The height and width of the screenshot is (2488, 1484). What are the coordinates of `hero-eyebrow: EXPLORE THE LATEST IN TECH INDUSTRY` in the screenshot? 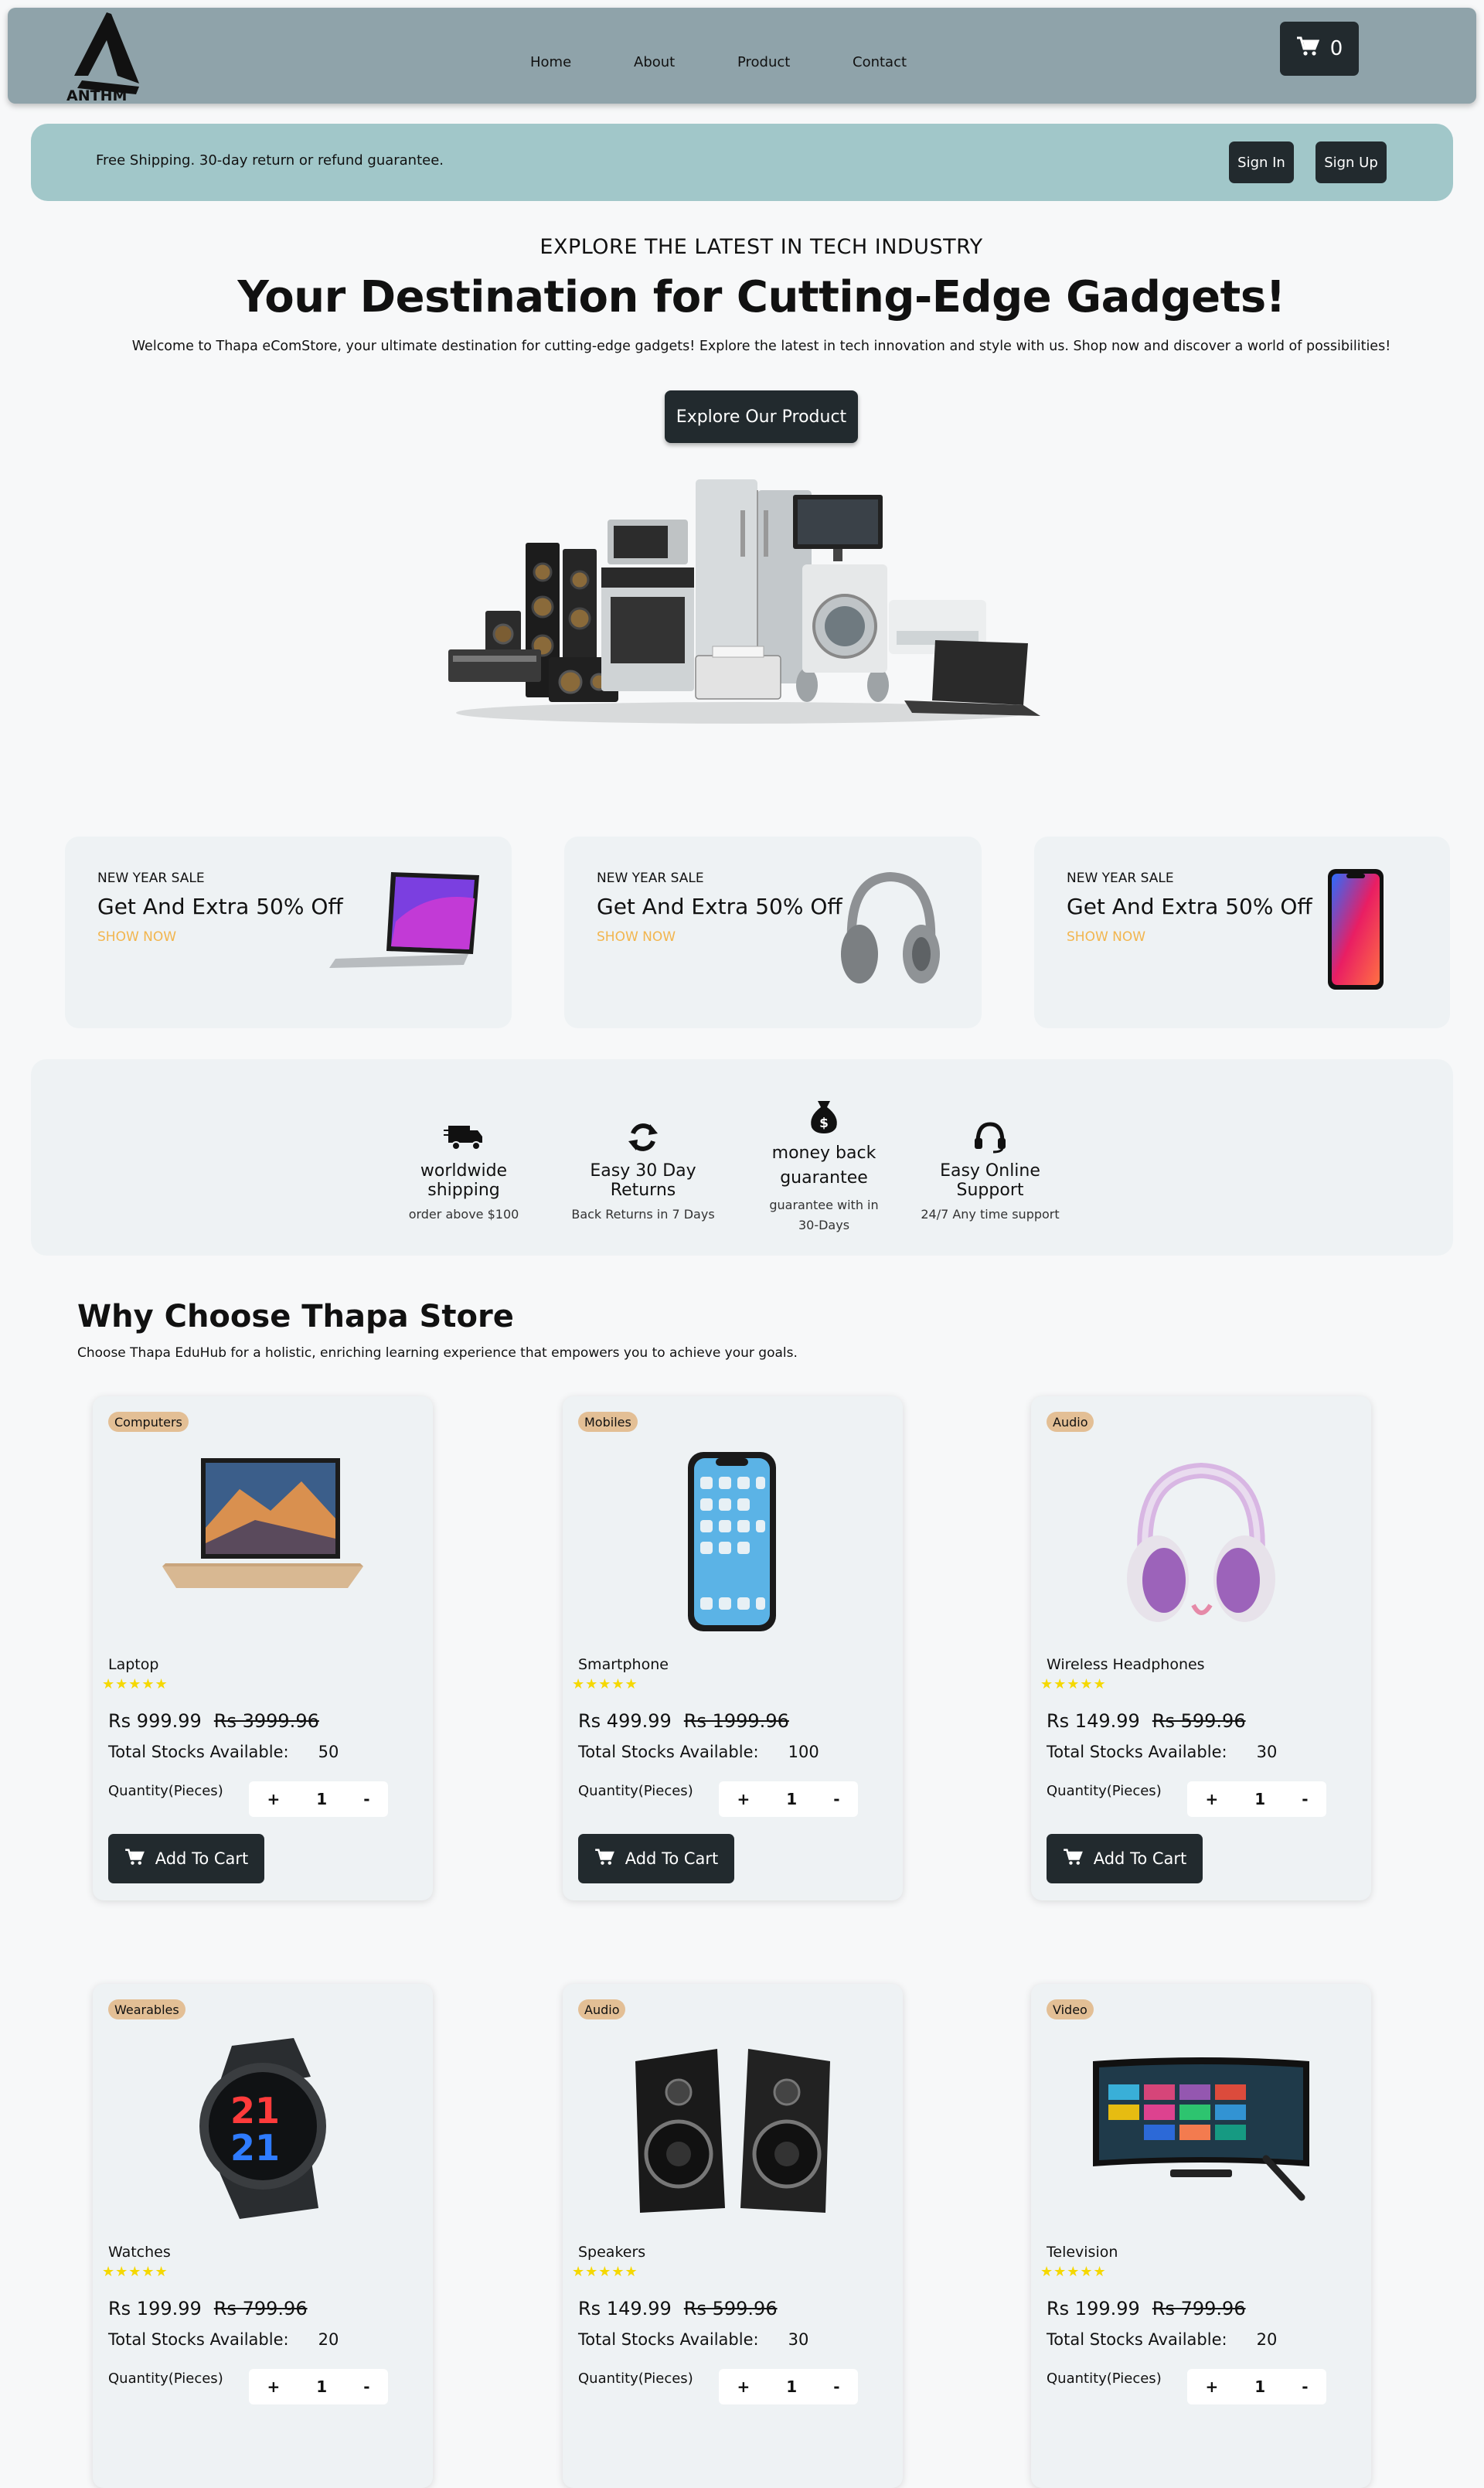 It's located at (761, 247).